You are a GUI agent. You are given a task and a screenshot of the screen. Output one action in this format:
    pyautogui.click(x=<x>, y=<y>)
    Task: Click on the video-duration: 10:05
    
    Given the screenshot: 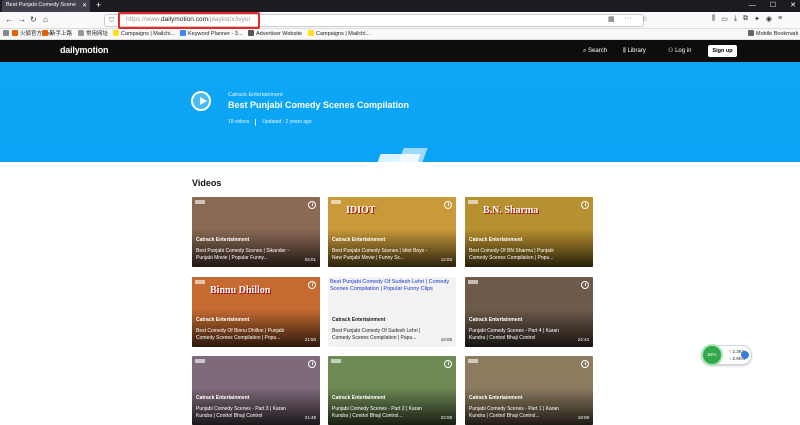 What is the action you would take?
    pyautogui.click(x=446, y=339)
    